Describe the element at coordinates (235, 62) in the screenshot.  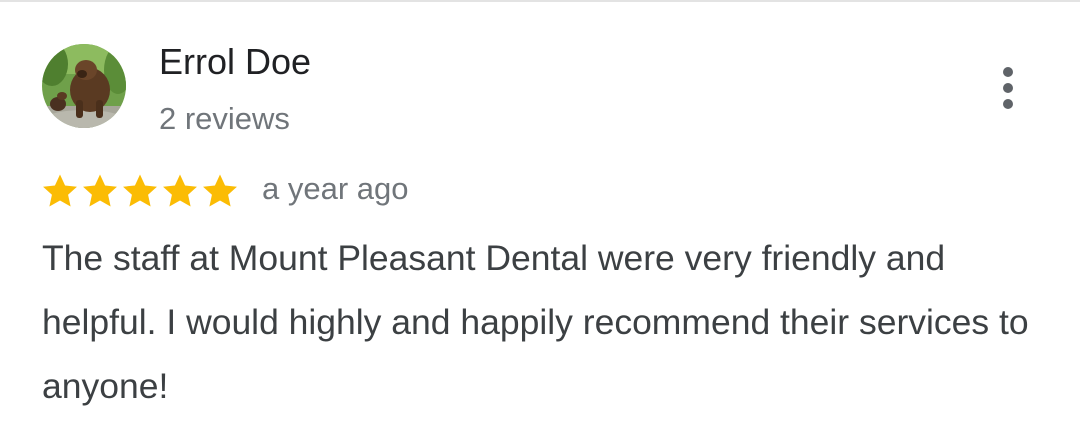
I see `reviewer-name: Errol Doe` at that location.